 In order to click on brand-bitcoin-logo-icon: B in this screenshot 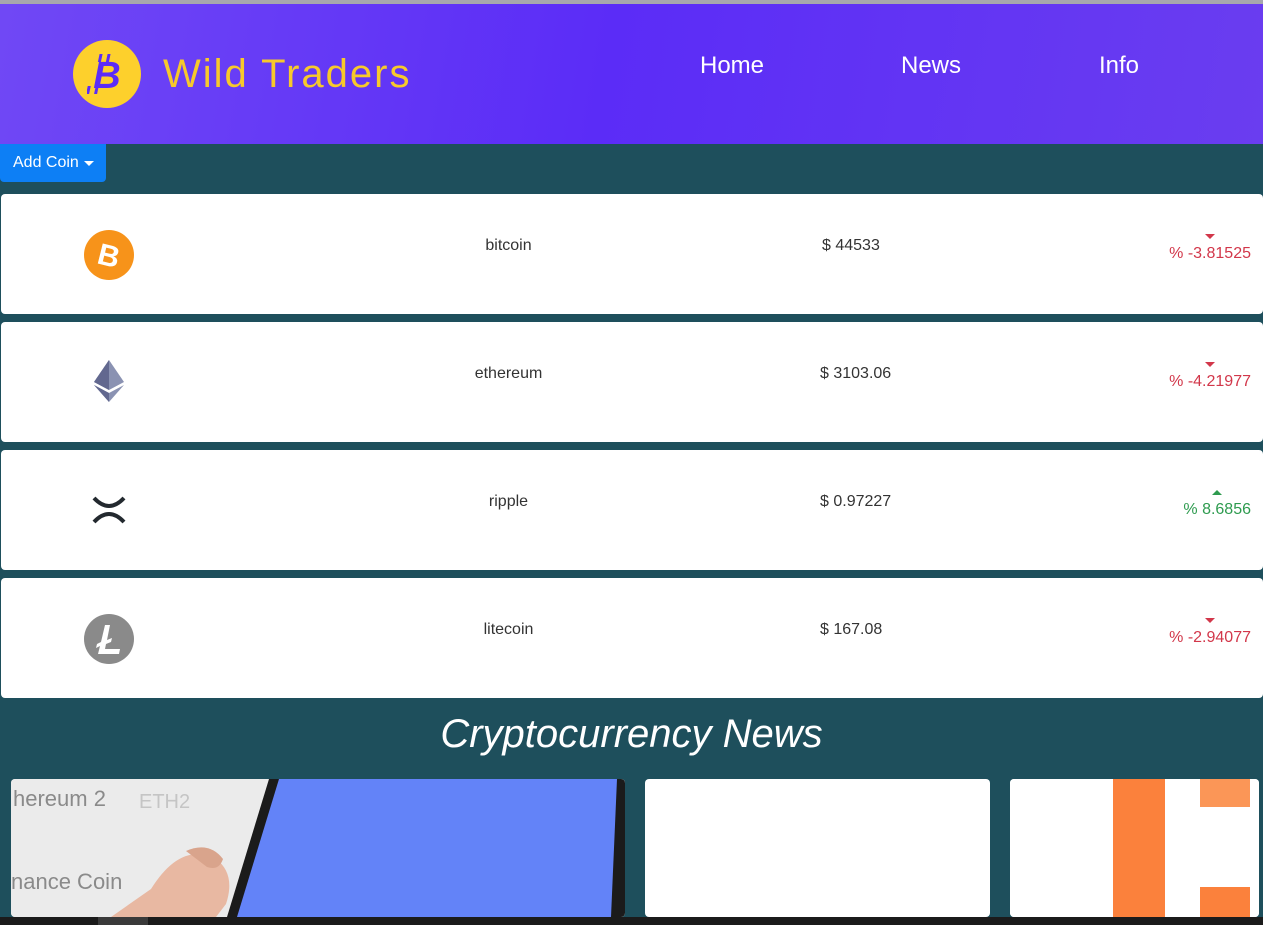, I will do `click(107, 74)`.